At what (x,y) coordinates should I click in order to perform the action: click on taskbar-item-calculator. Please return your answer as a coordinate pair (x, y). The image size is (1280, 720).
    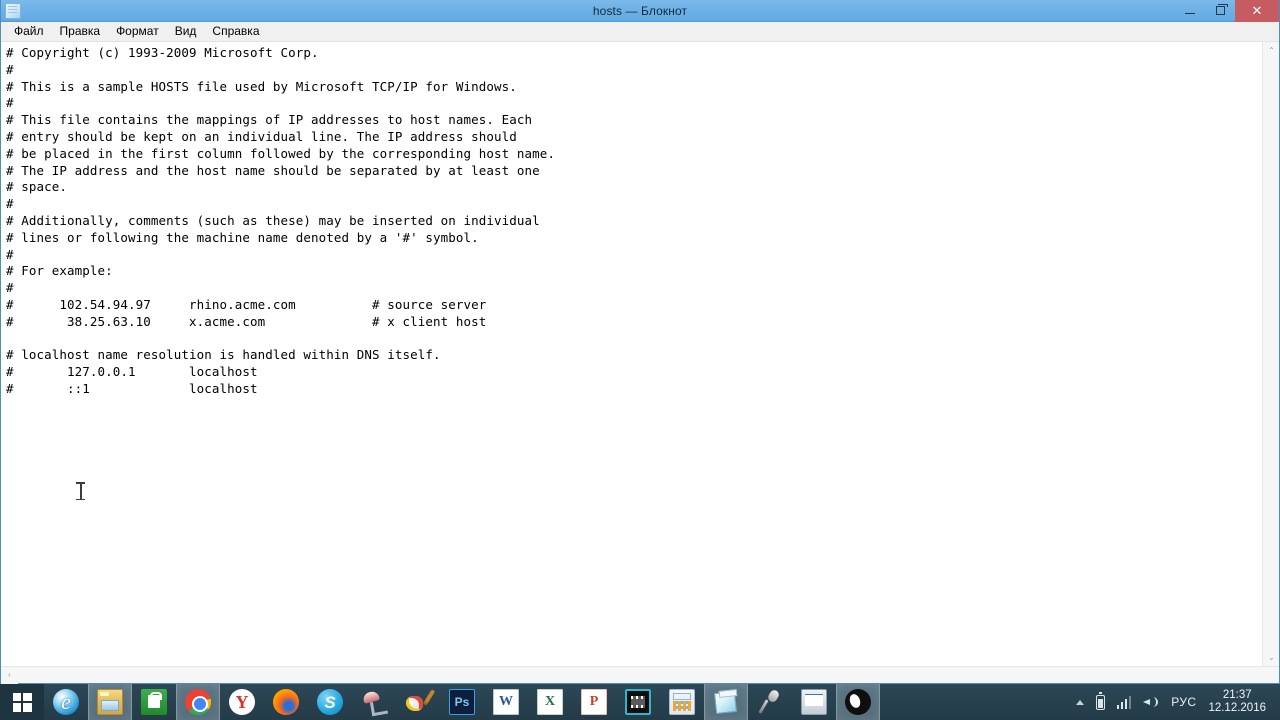
    Looking at the image, I should click on (682, 702).